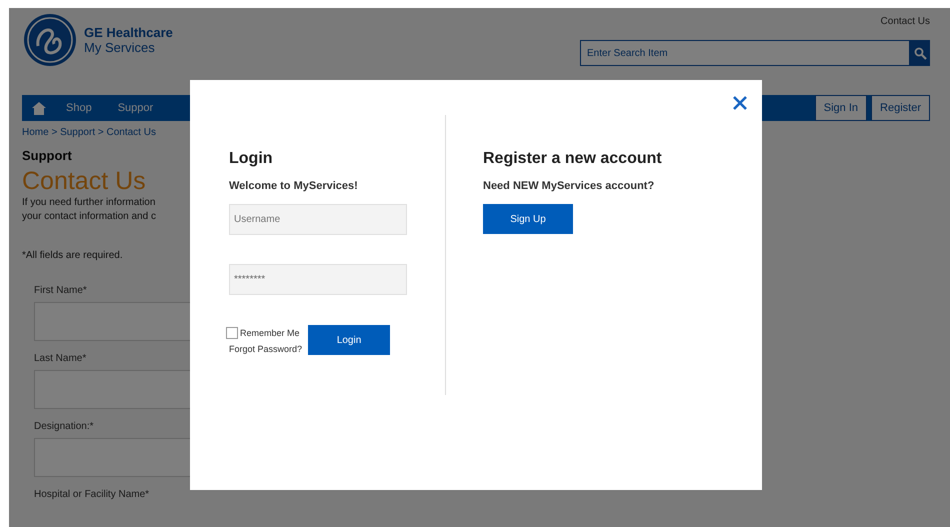  Describe the element at coordinates (251, 159) in the screenshot. I see `login-title: Login` at that location.